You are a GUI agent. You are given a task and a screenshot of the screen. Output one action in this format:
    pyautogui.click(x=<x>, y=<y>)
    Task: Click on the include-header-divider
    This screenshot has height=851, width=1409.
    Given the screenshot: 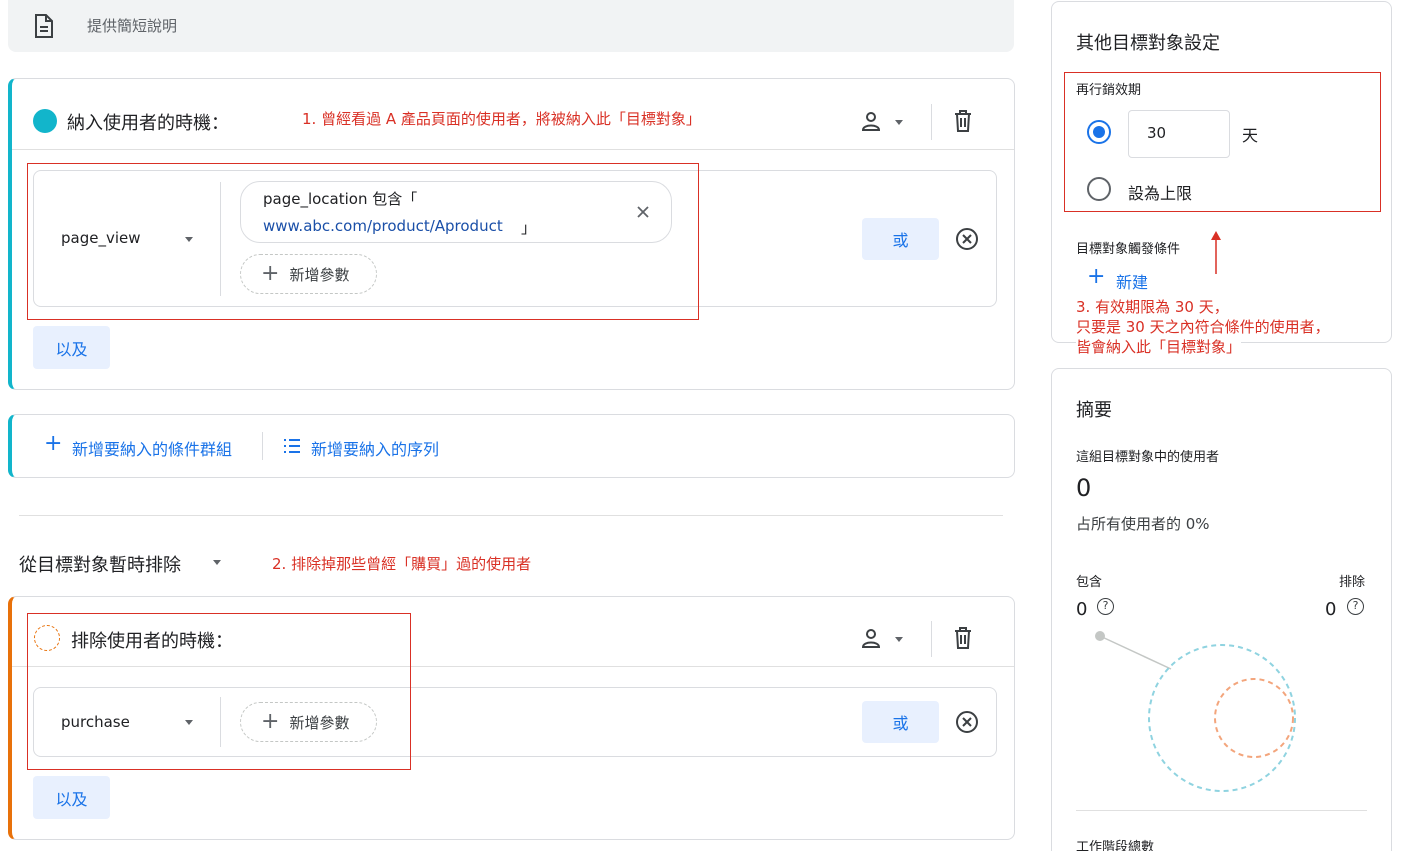 What is the action you would take?
    pyautogui.click(x=513, y=149)
    